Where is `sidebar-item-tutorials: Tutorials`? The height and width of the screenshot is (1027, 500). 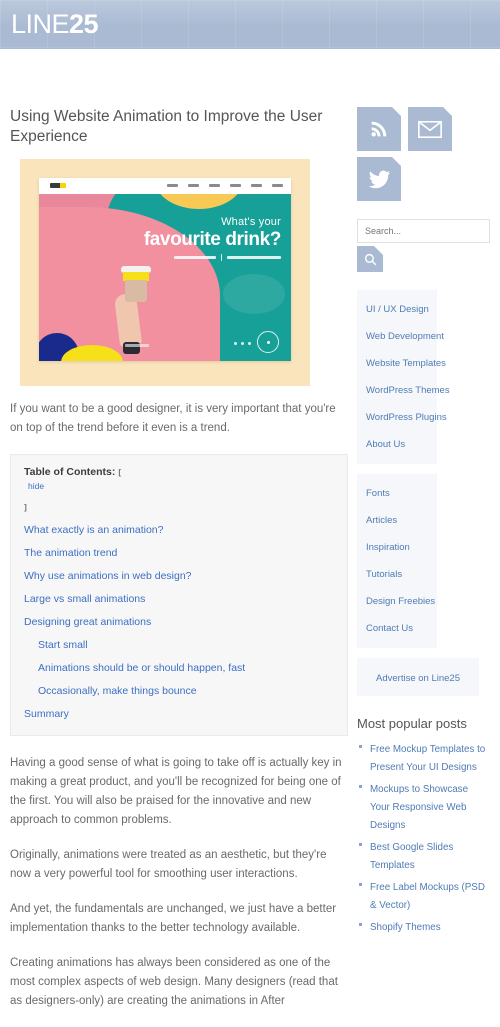 sidebar-item-tutorials: Tutorials is located at coordinates (397, 574).